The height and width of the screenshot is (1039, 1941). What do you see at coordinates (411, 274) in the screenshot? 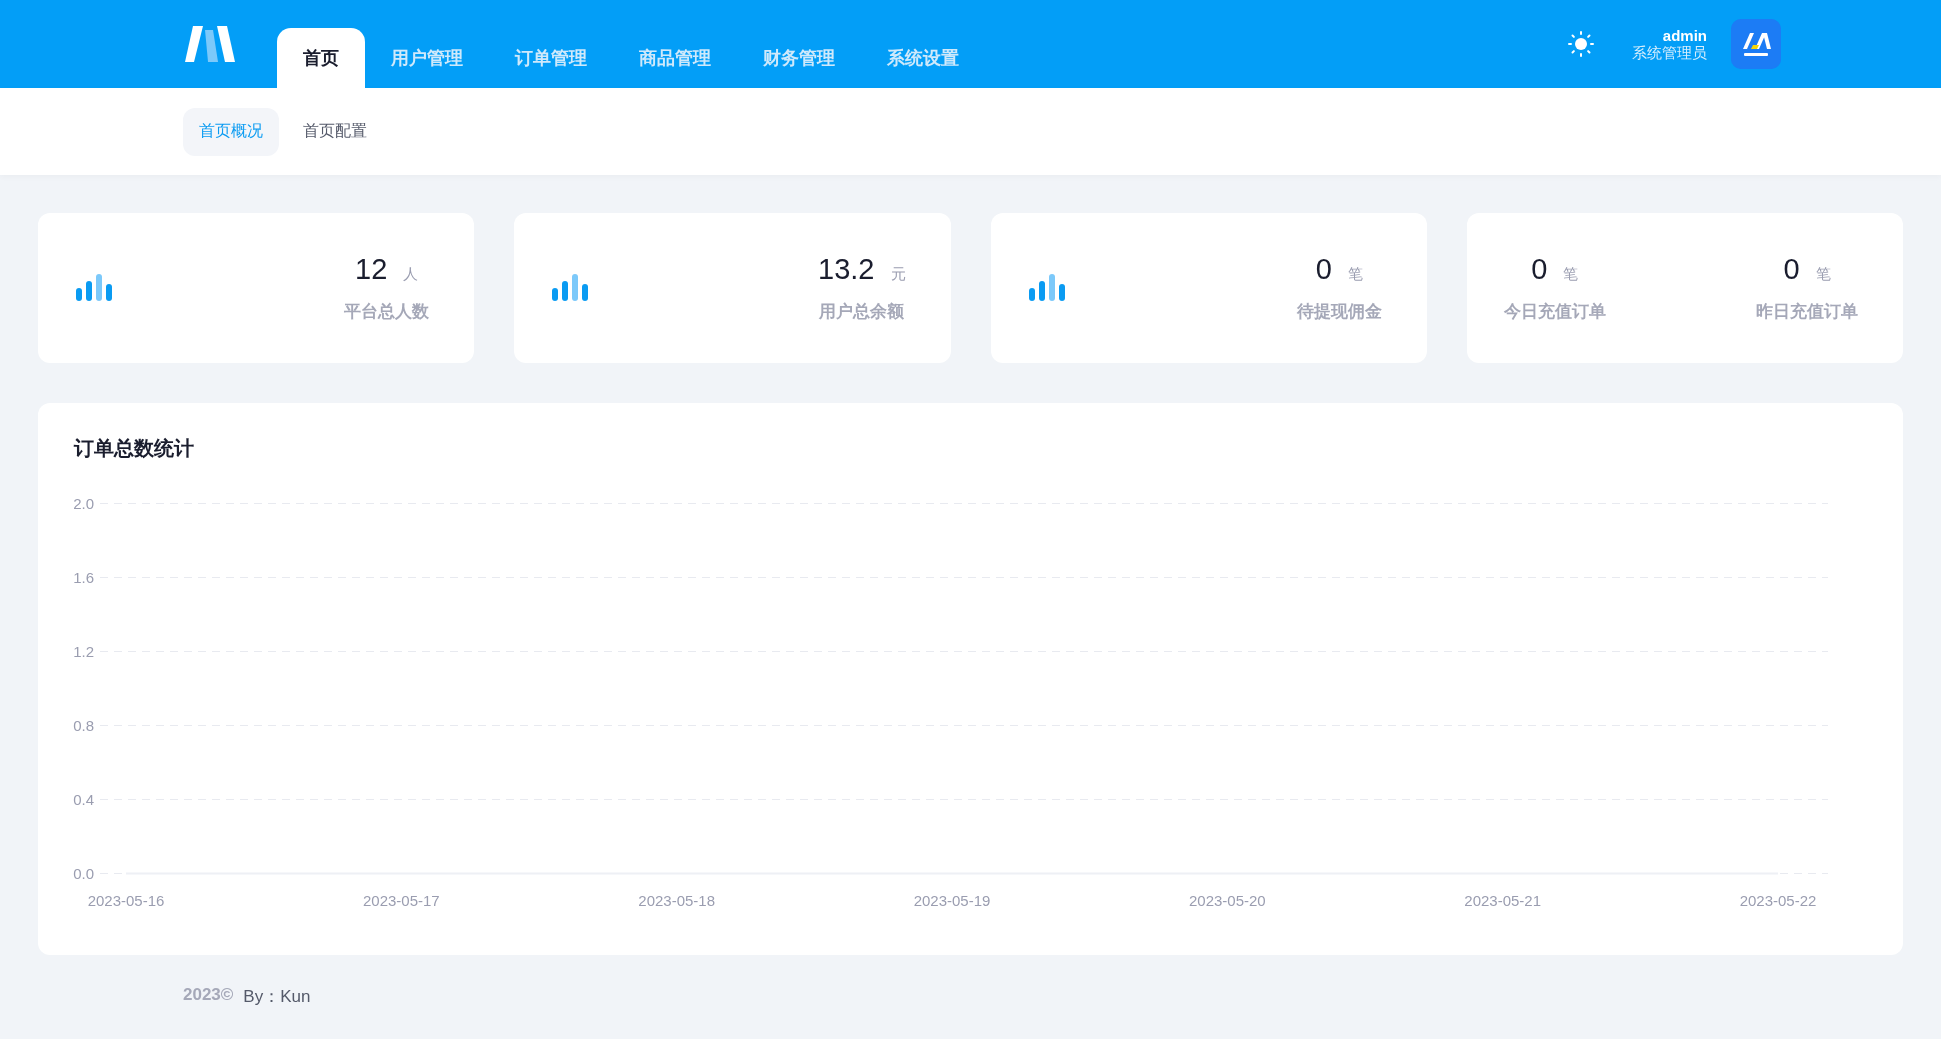
I see `stat-unit: 人` at bounding box center [411, 274].